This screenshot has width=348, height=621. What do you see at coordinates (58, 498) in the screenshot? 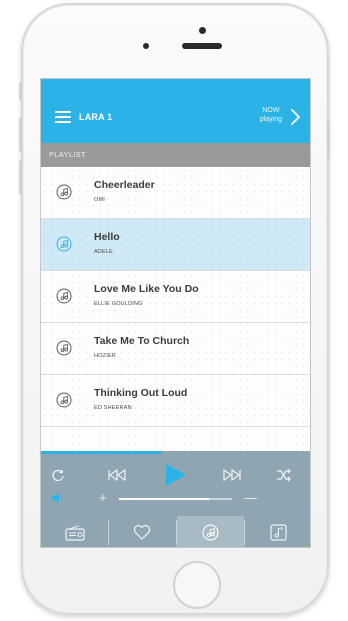
I see `speaker-icon` at bounding box center [58, 498].